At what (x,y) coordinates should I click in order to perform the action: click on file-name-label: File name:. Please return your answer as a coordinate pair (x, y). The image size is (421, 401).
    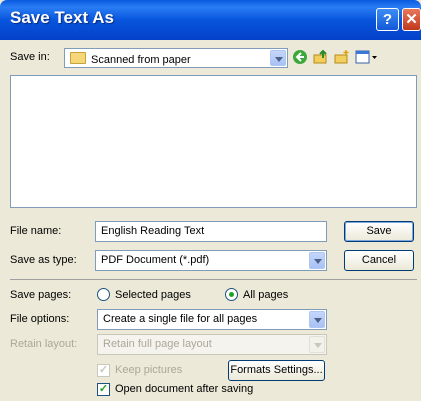
    Looking at the image, I should click on (36, 231).